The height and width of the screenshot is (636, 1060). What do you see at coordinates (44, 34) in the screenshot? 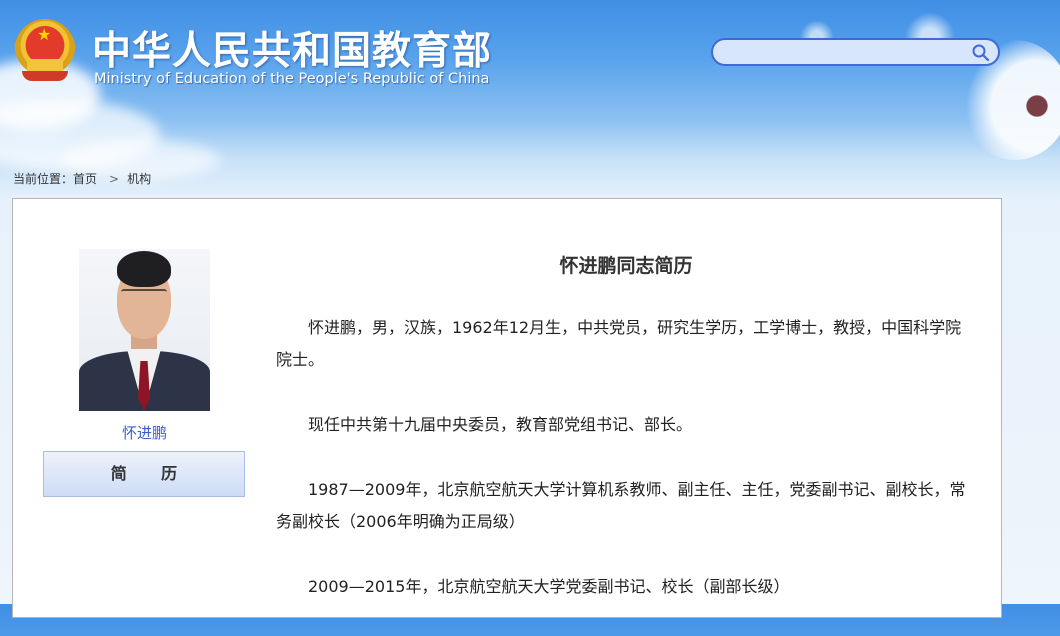
I see `star-icon: ★` at bounding box center [44, 34].